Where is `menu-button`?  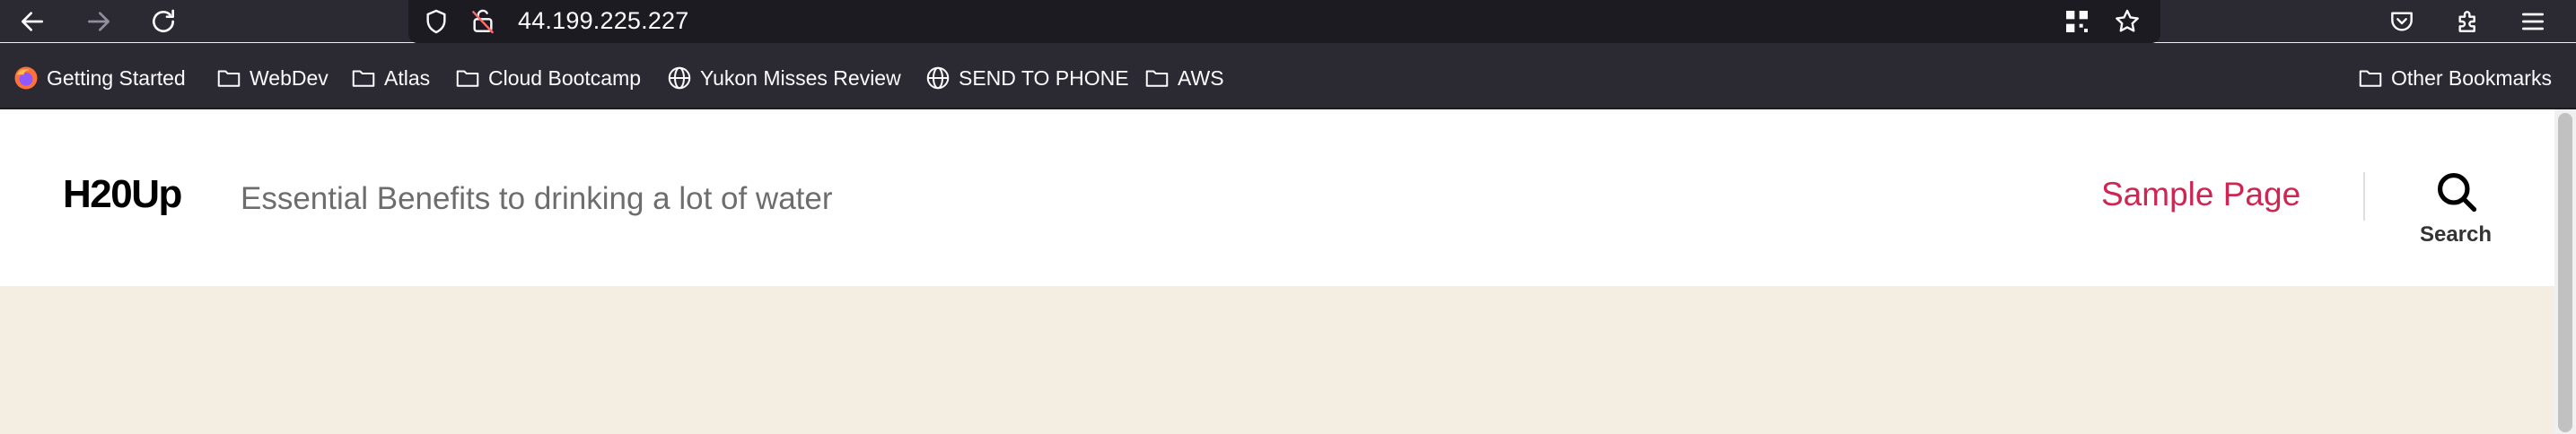 menu-button is located at coordinates (2533, 21).